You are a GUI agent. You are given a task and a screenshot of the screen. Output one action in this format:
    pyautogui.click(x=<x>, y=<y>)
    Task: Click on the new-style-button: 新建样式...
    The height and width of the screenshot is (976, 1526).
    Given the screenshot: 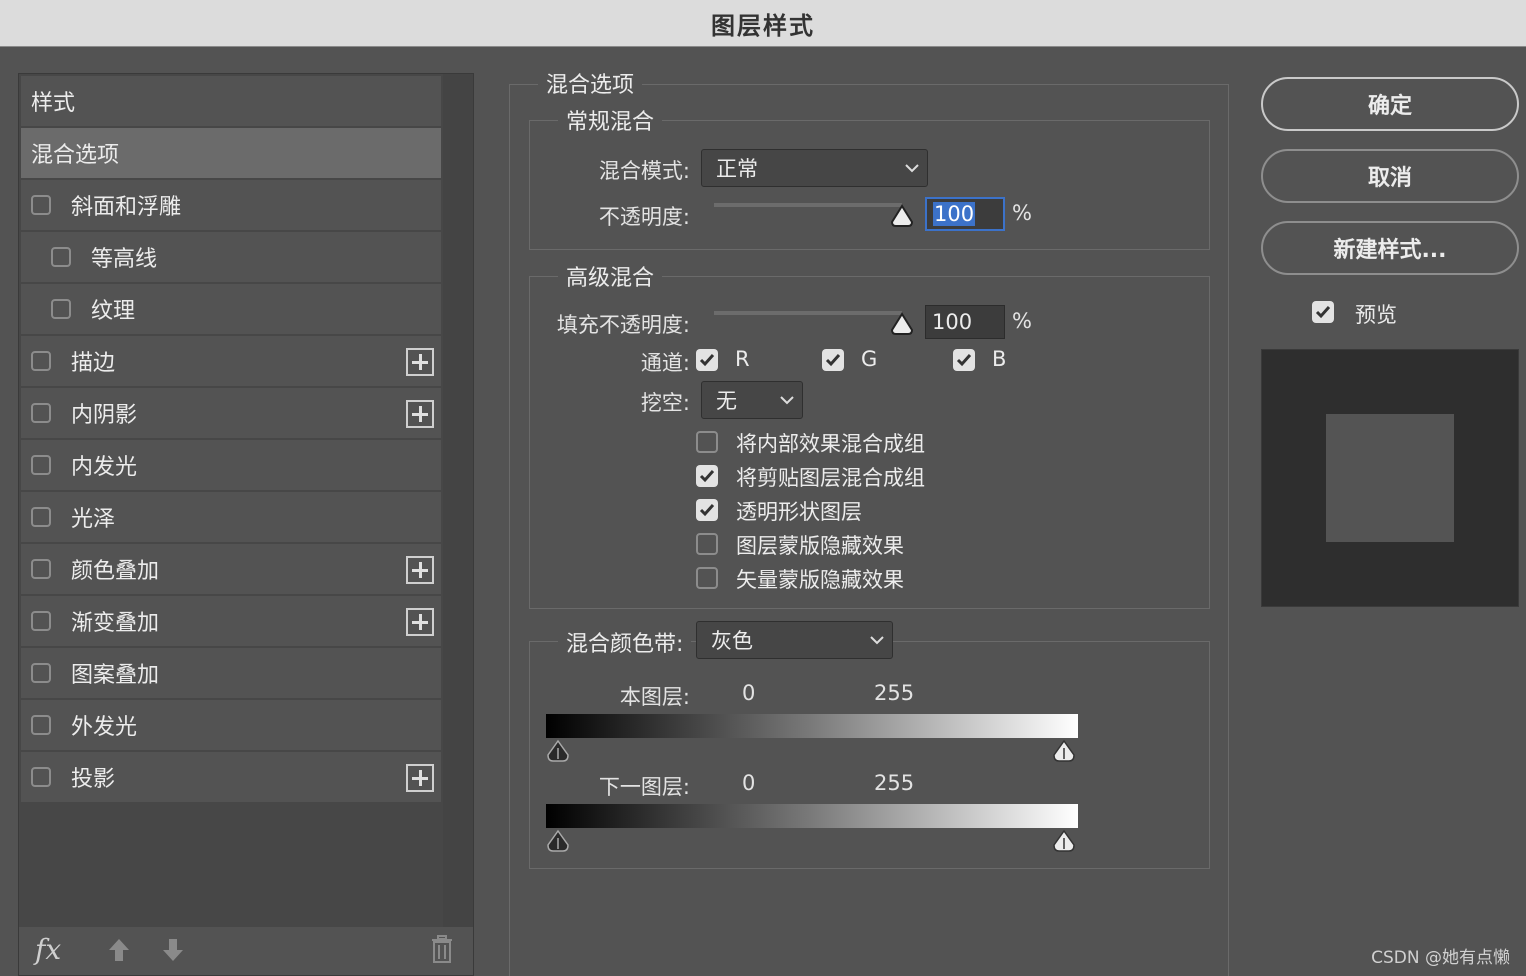 What is the action you would take?
    pyautogui.click(x=1390, y=248)
    